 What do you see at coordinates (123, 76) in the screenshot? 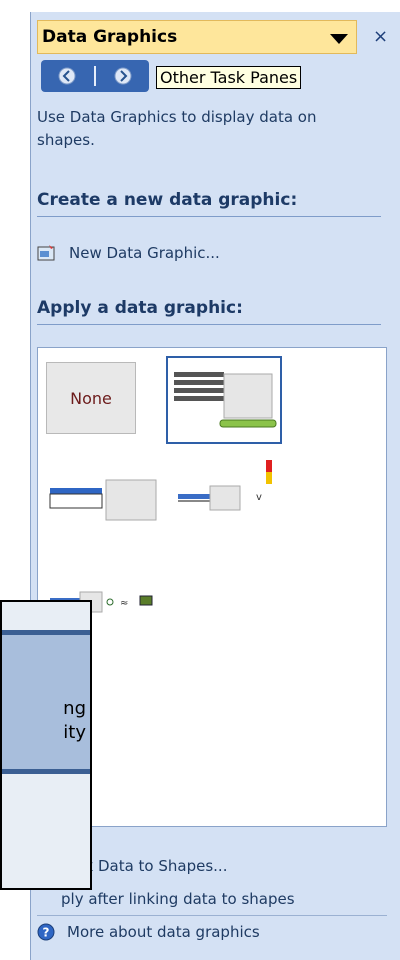
I see `forward-arrow-icon` at bounding box center [123, 76].